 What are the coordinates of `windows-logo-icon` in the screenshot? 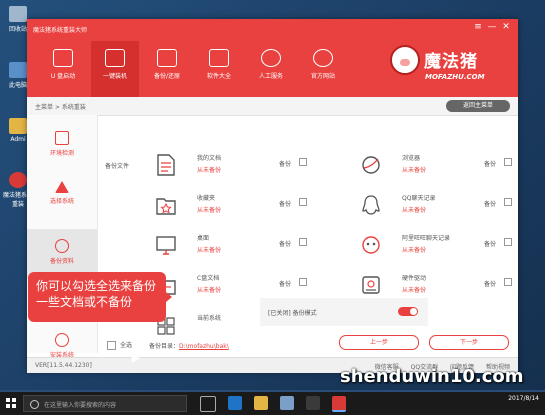 It's located at (11, 403).